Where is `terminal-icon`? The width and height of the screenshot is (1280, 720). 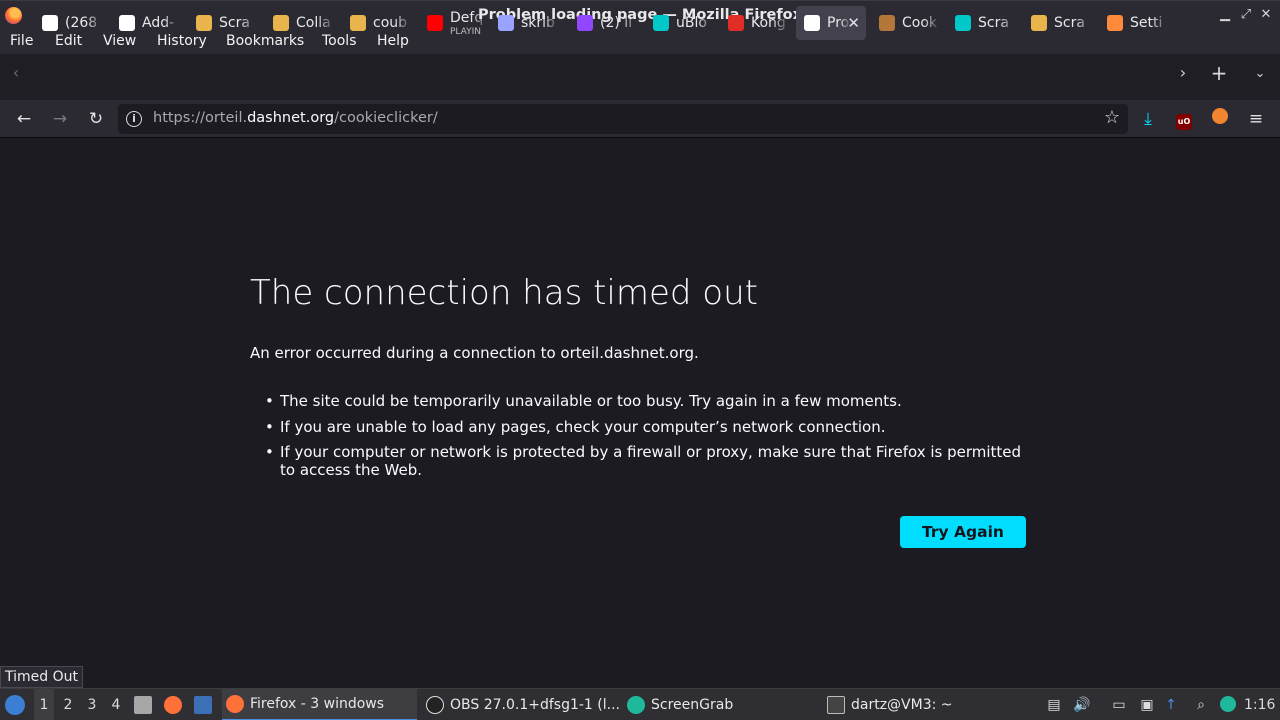 terminal-icon is located at coordinates (836, 705).